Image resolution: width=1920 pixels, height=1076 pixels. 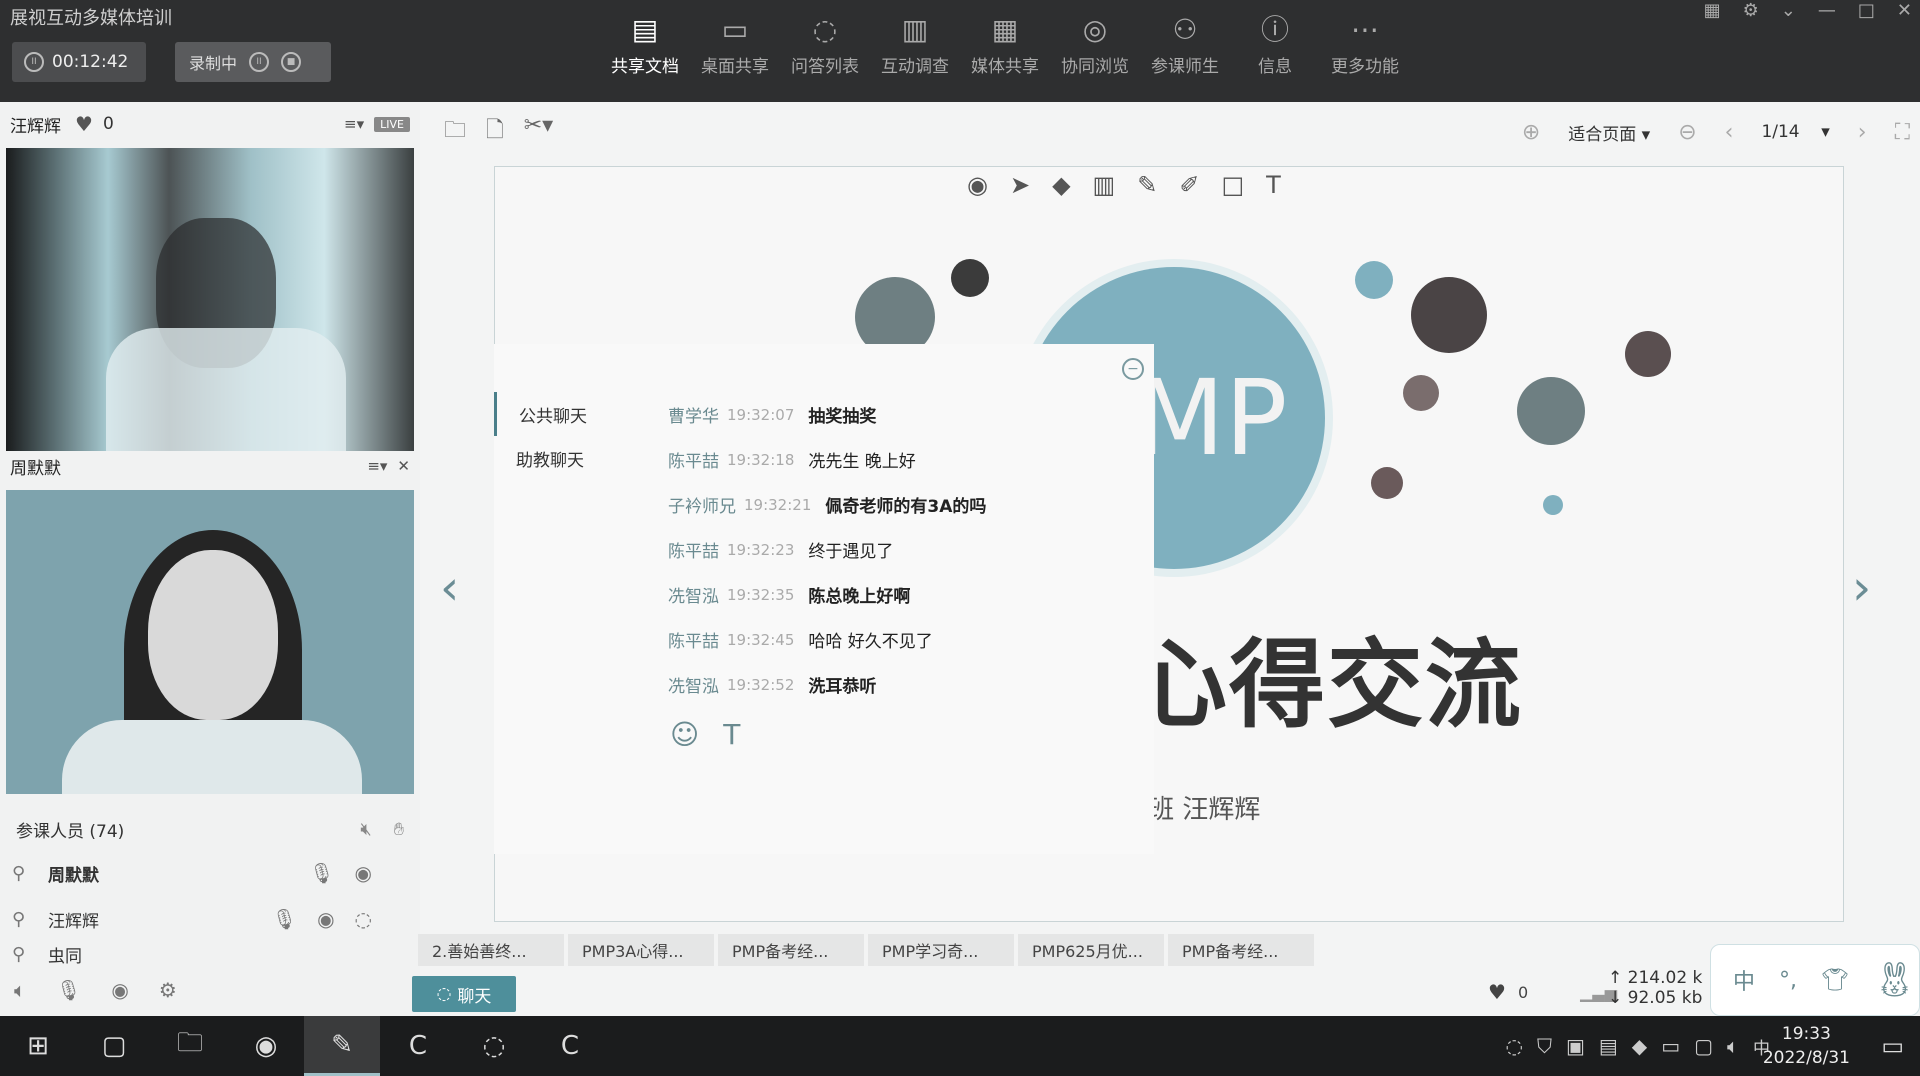 What do you see at coordinates (259, 62) in the screenshot?
I see `pause-recording-icon: II` at bounding box center [259, 62].